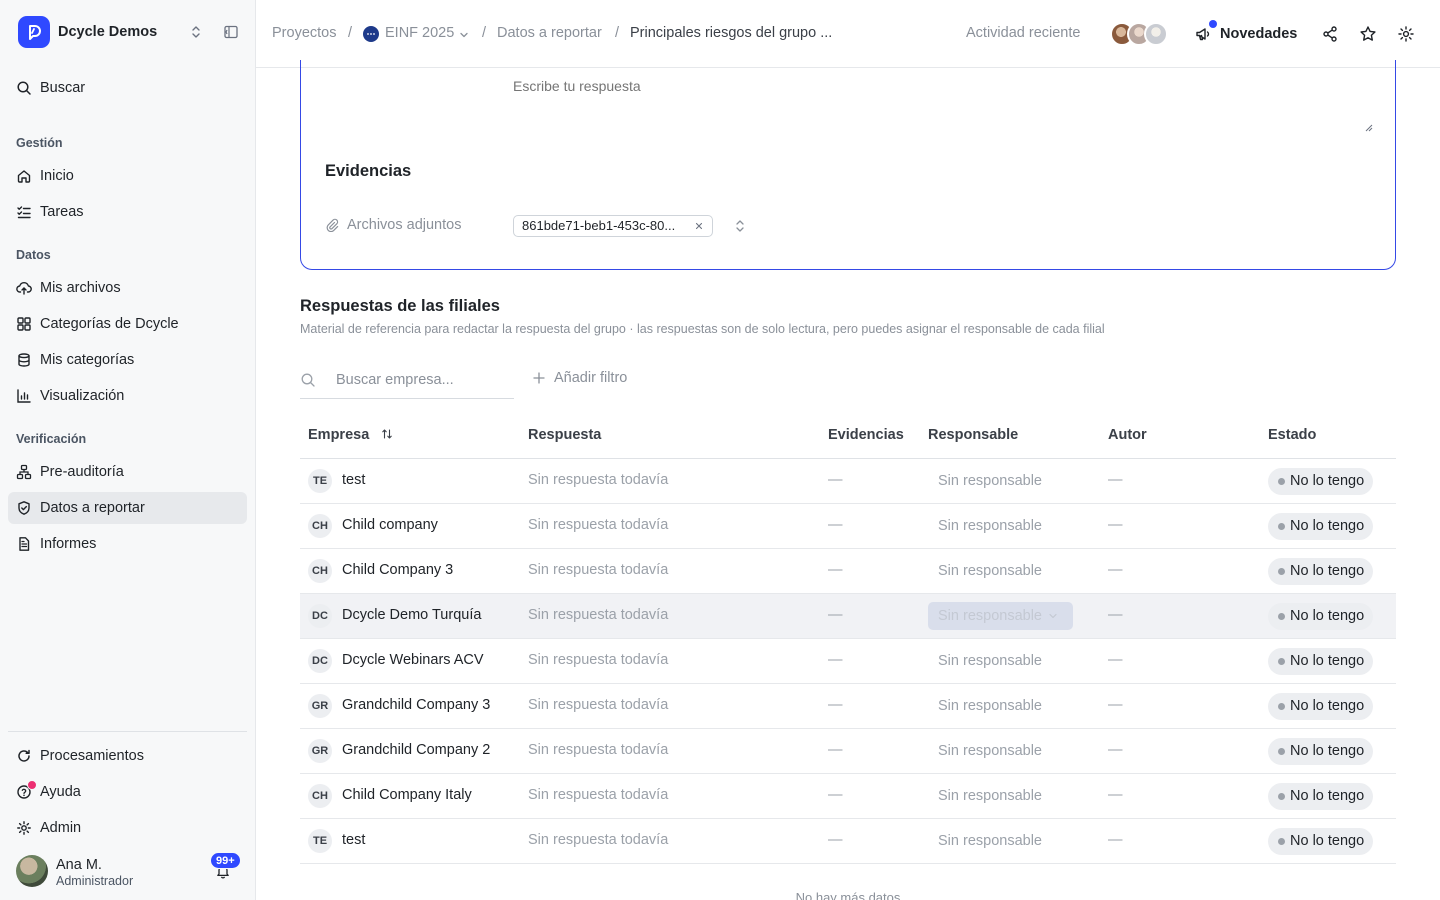 The image size is (1440, 900). What do you see at coordinates (354, 840) in the screenshot?
I see `company-name: test` at bounding box center [354, 840].